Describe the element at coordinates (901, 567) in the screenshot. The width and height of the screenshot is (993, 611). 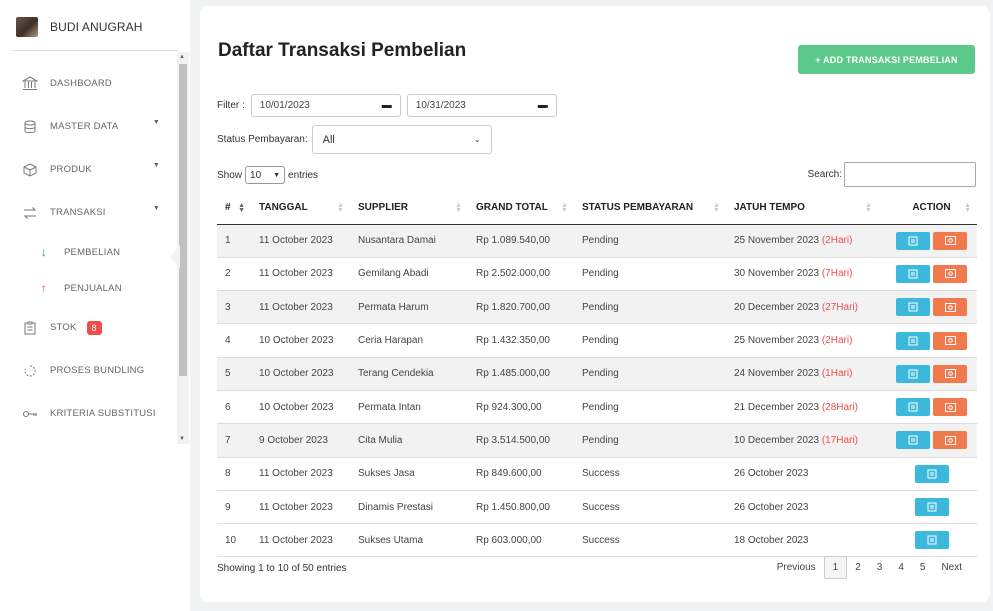
I see `pagination-page: 4` at that location.